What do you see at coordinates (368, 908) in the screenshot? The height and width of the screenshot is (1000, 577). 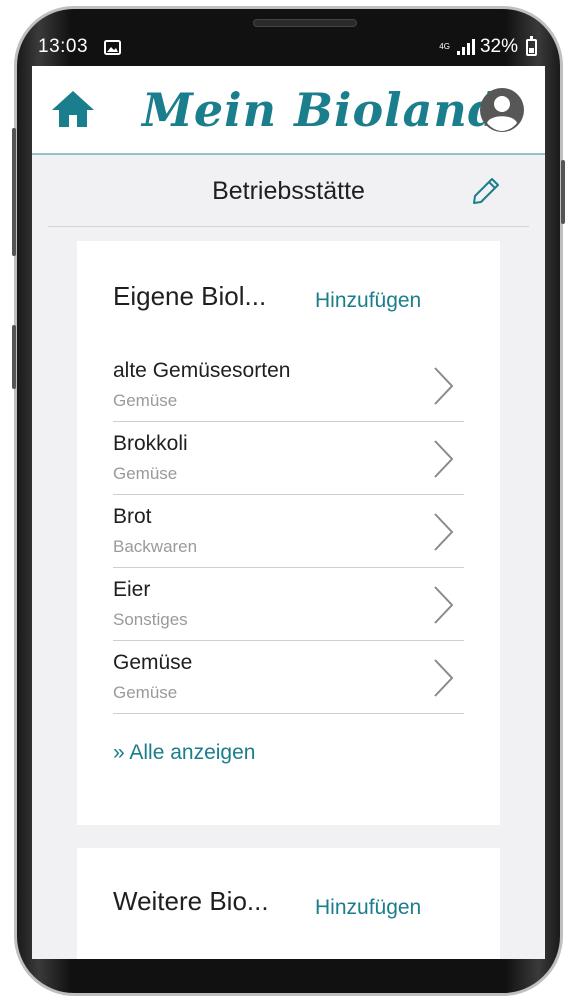 I see `add-more-product-button: Hinzufügen` at bounding box center [368, 908].